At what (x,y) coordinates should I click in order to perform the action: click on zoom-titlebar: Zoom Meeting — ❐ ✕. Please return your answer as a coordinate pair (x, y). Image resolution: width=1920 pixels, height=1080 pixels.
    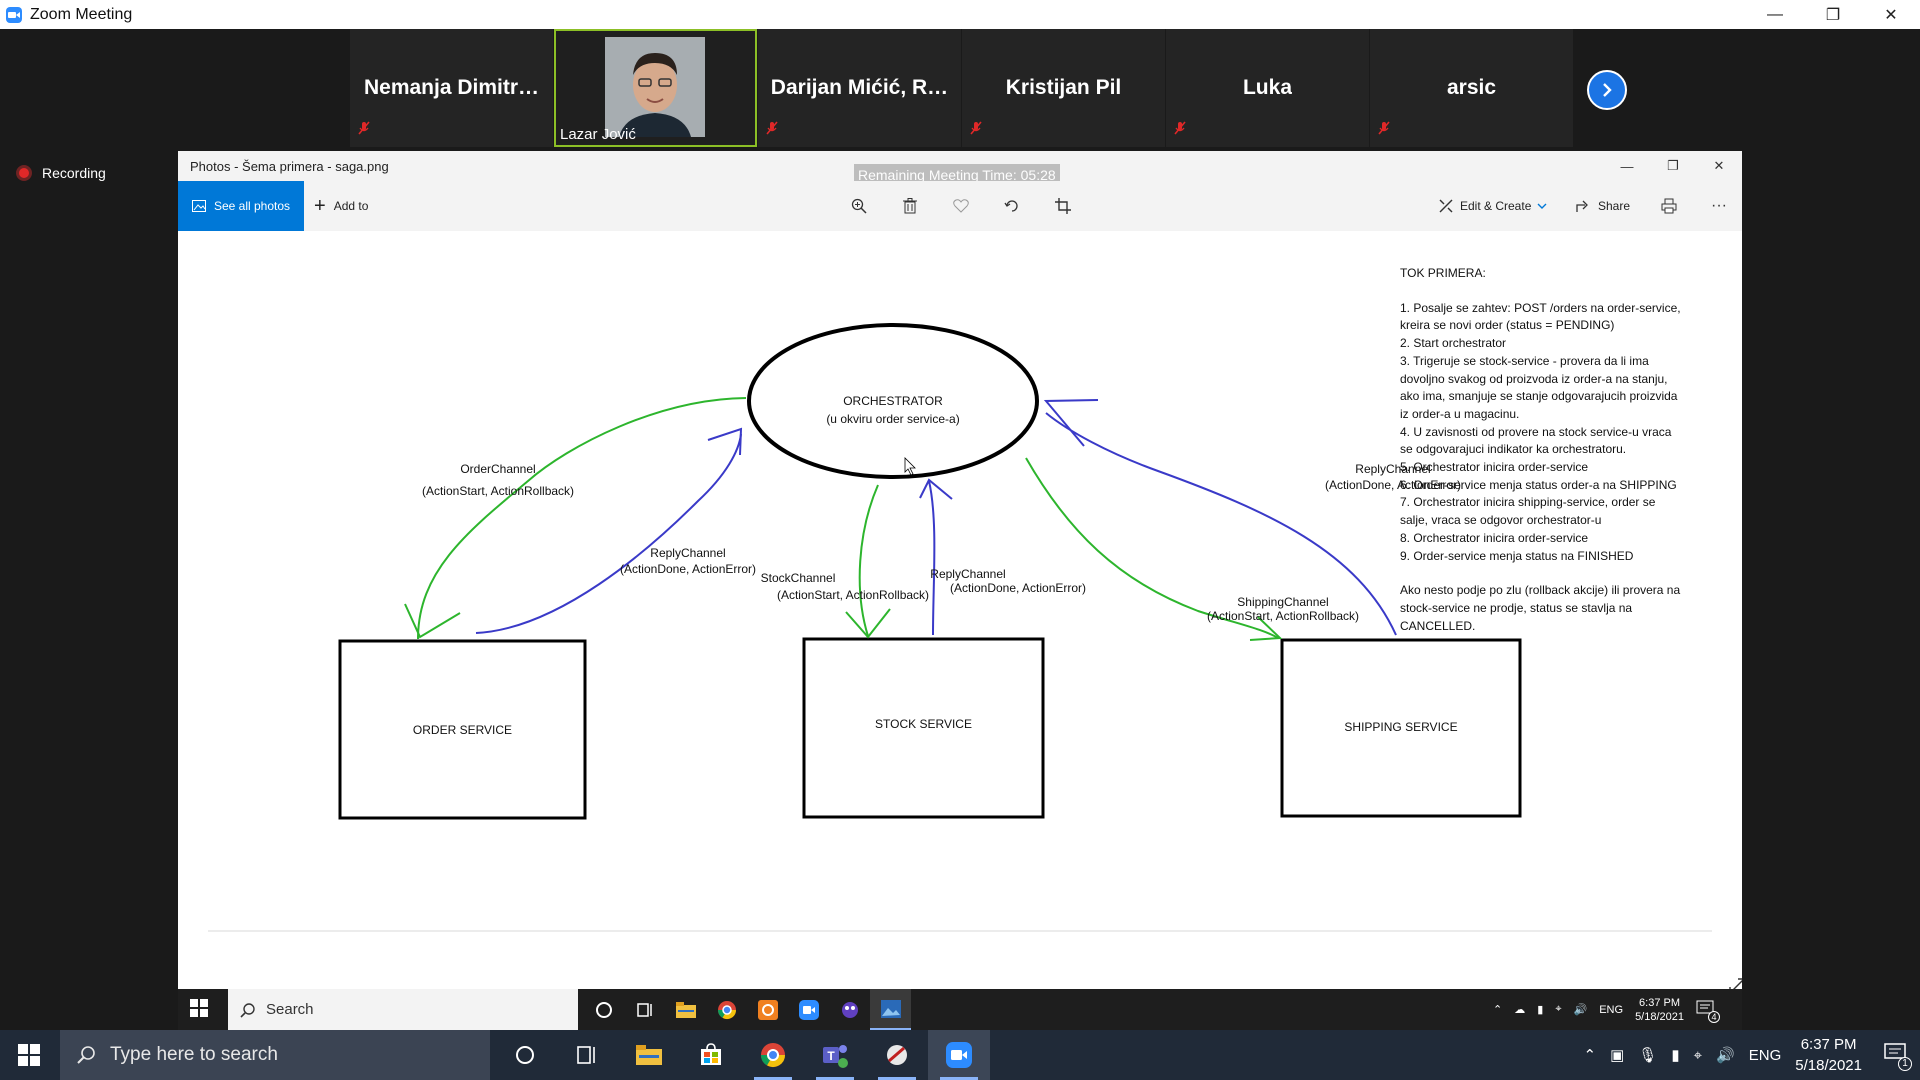
    Looking at the image, I should click on (960, 14).